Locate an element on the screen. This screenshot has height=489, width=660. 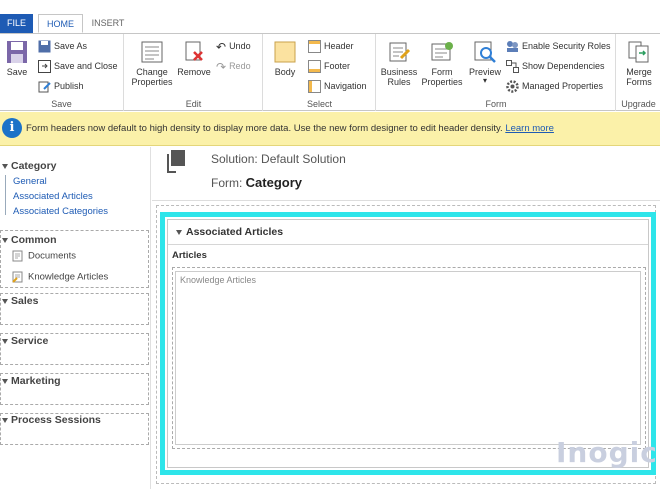
business-rules-icon is located at coordinates (400, 52).